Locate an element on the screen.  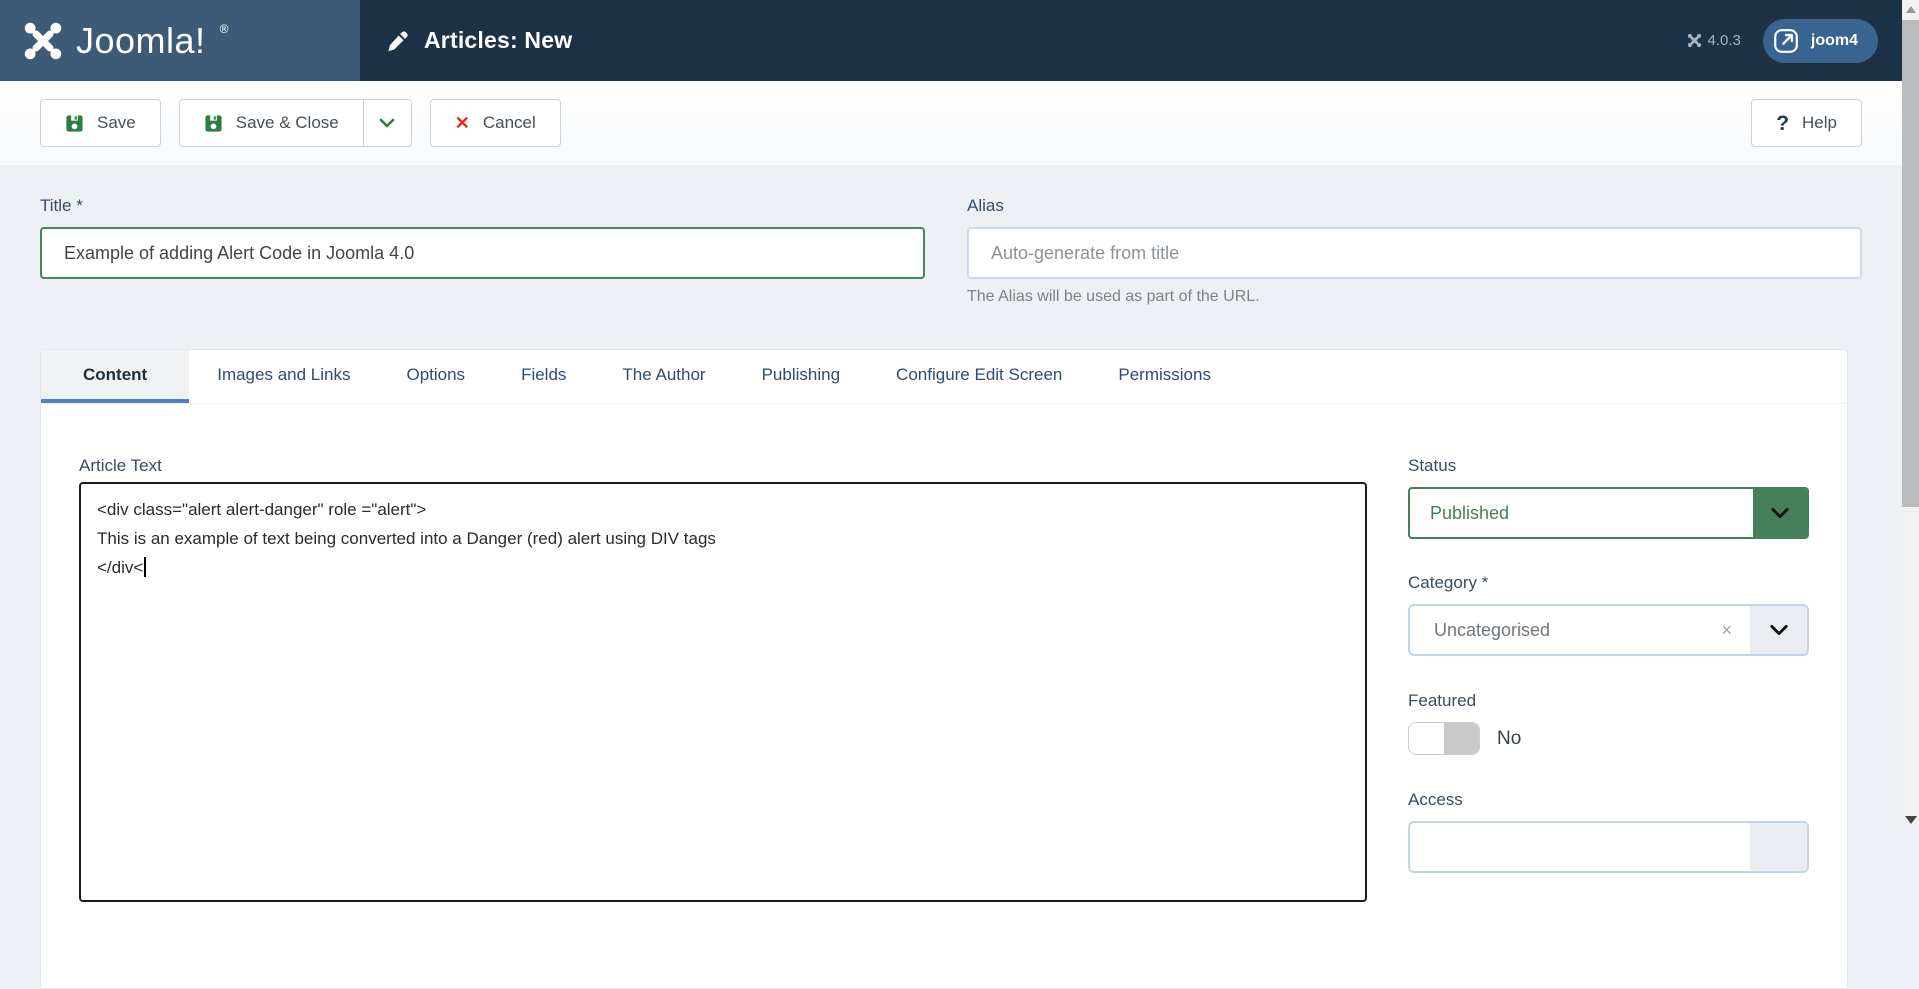
access-select is located at coordinates (1608, 847).